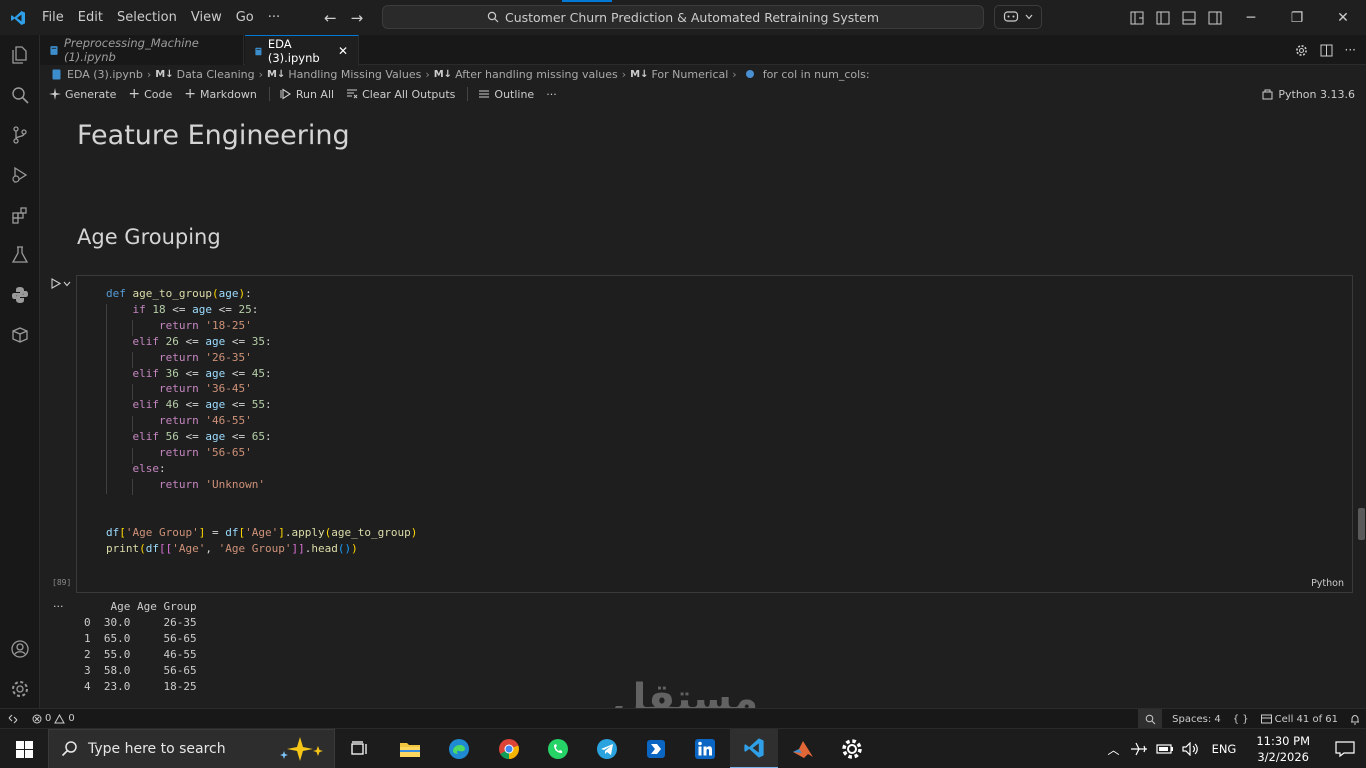  I want to click on chevron-down-icon, so click(67, 284).